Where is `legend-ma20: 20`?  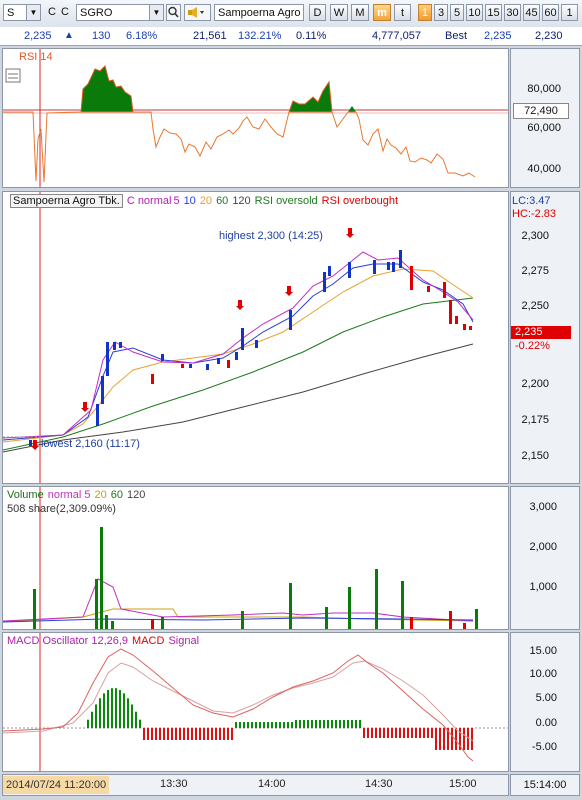
legend-ma20: 20 is located at coordinates (206, 201).